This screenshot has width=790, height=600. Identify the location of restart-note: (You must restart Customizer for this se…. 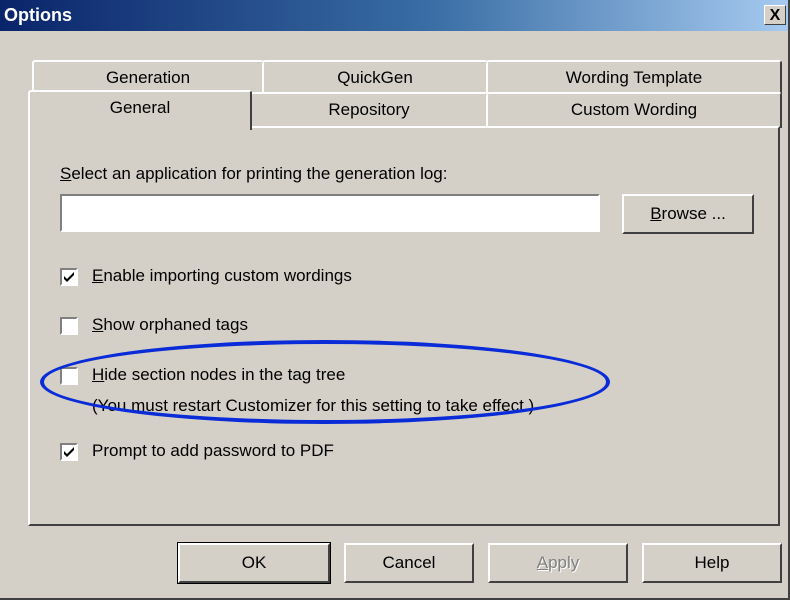
(313, 405).